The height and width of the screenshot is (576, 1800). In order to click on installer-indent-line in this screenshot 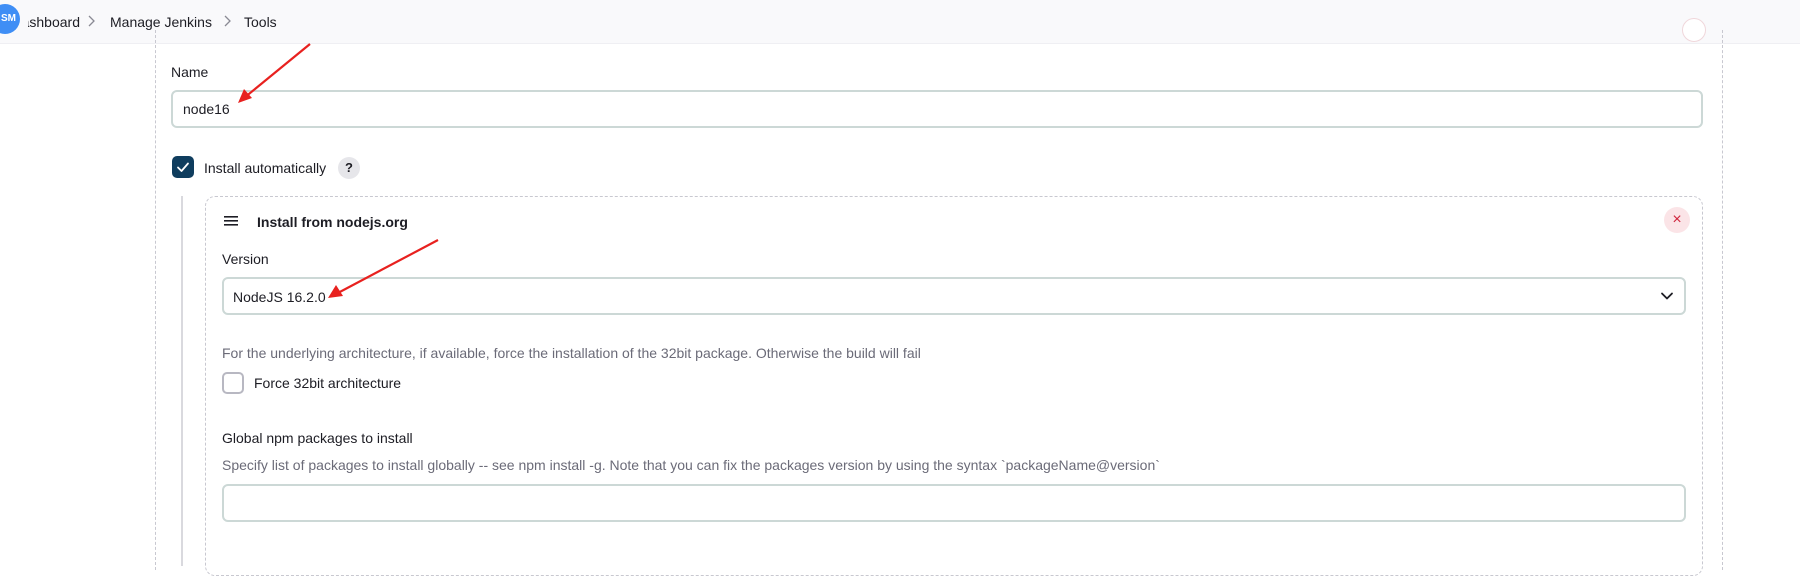, I will do `click(182, 381)`.